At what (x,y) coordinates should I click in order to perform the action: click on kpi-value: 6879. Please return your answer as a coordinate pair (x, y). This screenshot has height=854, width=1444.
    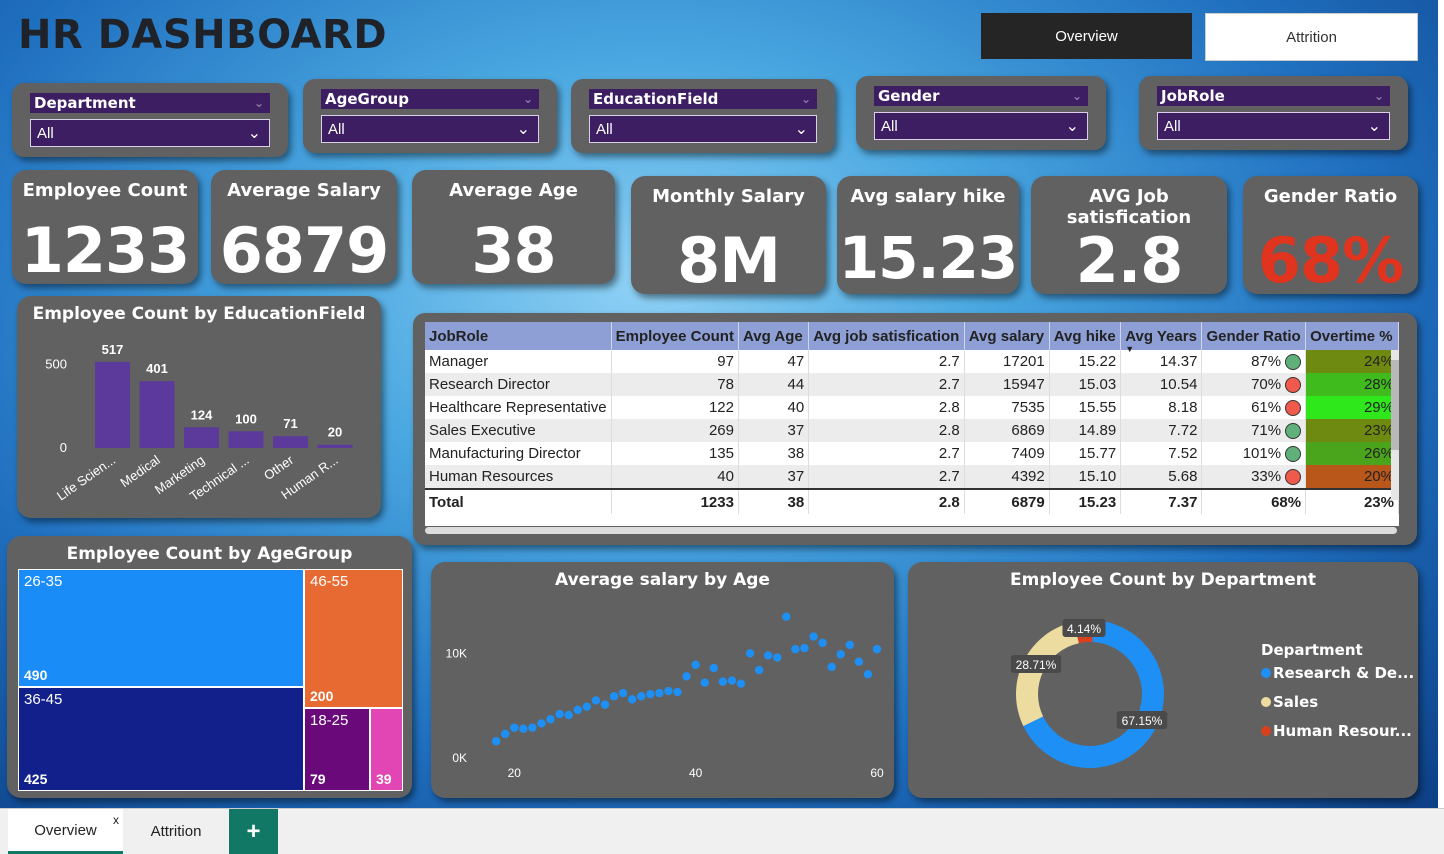
    Looking at the image, I should click on (304, 250).